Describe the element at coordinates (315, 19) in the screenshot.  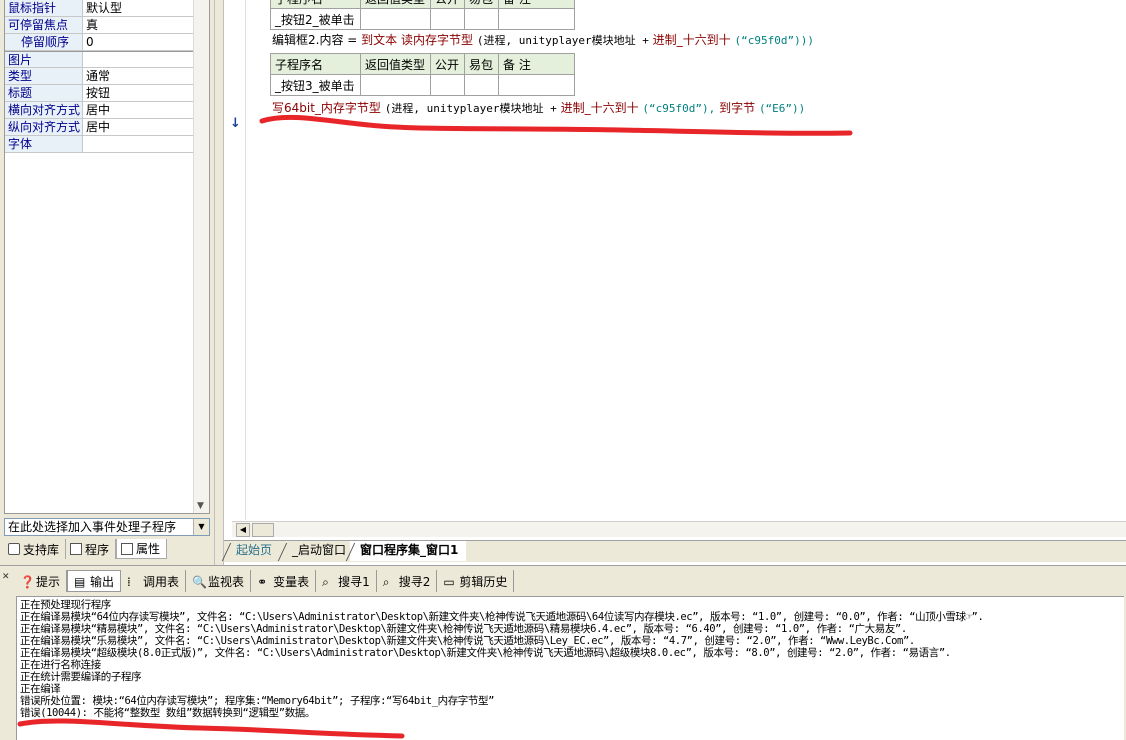
I see `table-cell: _按钮2_被单击` at that location.